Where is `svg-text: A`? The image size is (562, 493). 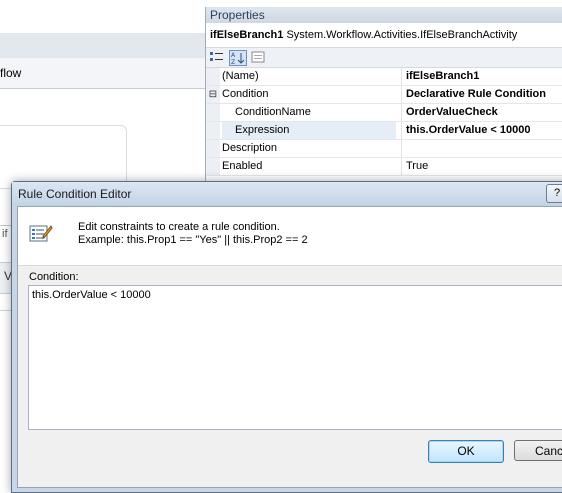 svg-text: A is located at coordinates (233, 55).